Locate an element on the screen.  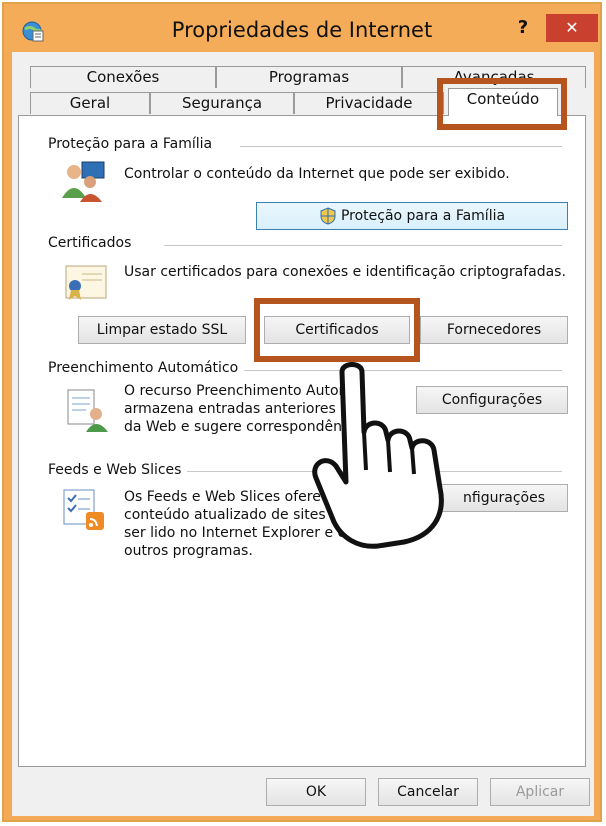
clear-ssl-state-button: Limpar estado SSL is located at coordinates (162, 330).